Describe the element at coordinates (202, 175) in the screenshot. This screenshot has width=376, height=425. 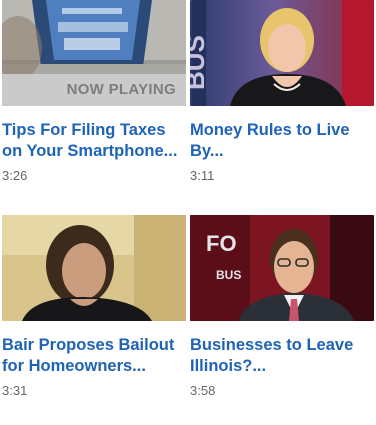
I see `video-duration: 3:11` at that location.